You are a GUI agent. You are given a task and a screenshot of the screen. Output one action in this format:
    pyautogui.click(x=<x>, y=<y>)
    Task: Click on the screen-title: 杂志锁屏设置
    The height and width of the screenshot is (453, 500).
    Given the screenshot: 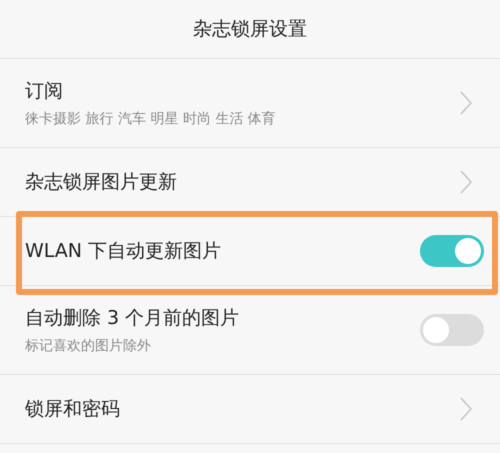 What is the action you would take?
    pyautogui.click(x=250, y=29)
    